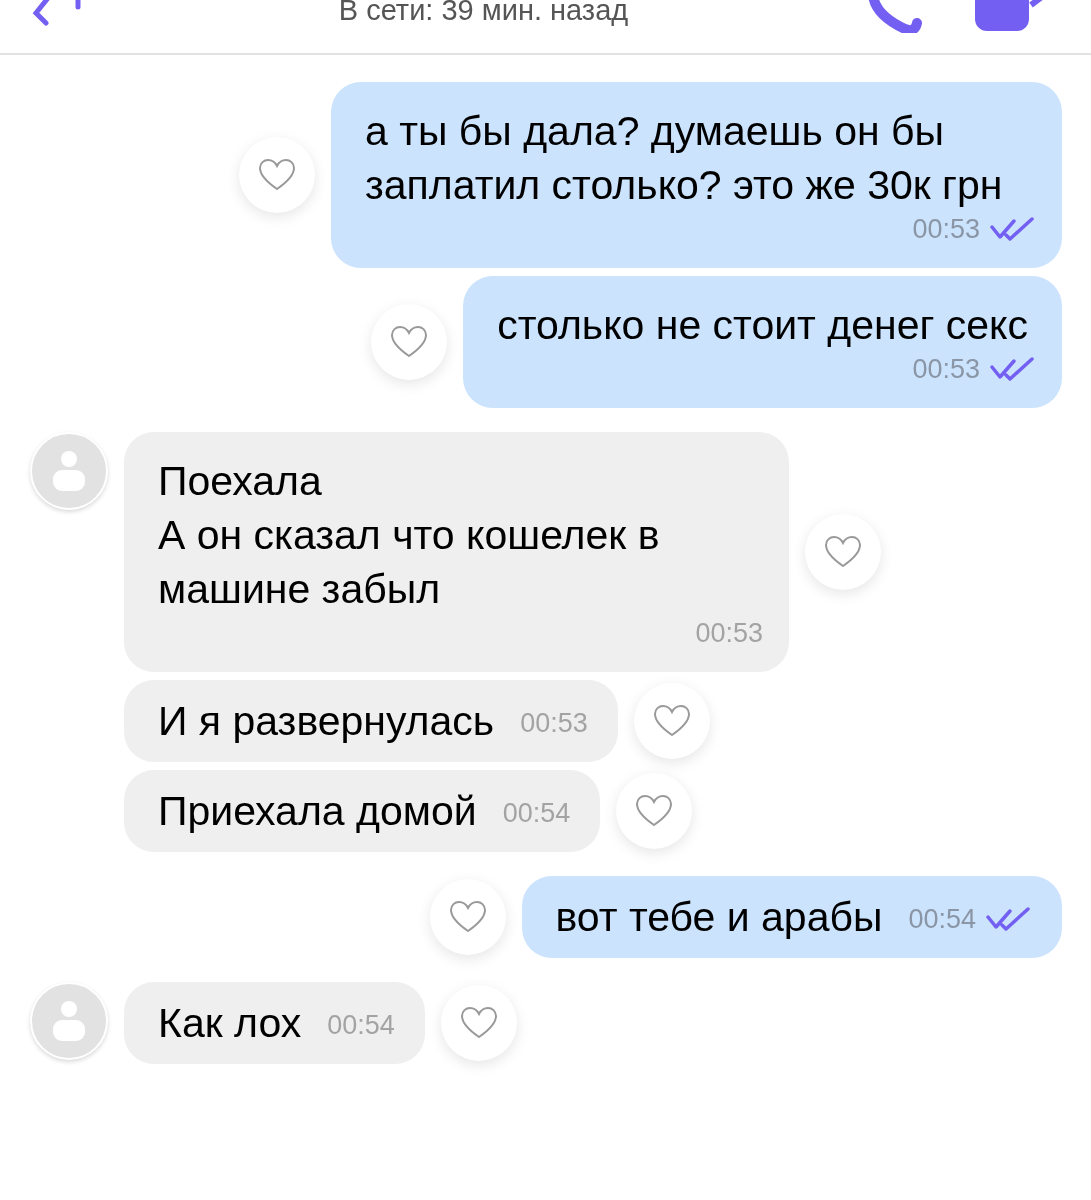 Image resolution: width=1091 pixels, height=1200 pixels. What do you see at coordinates (762, 325) in the screenshot?
I see `message-text: столько не стоит денег секс` at bounding box center [762, 325].